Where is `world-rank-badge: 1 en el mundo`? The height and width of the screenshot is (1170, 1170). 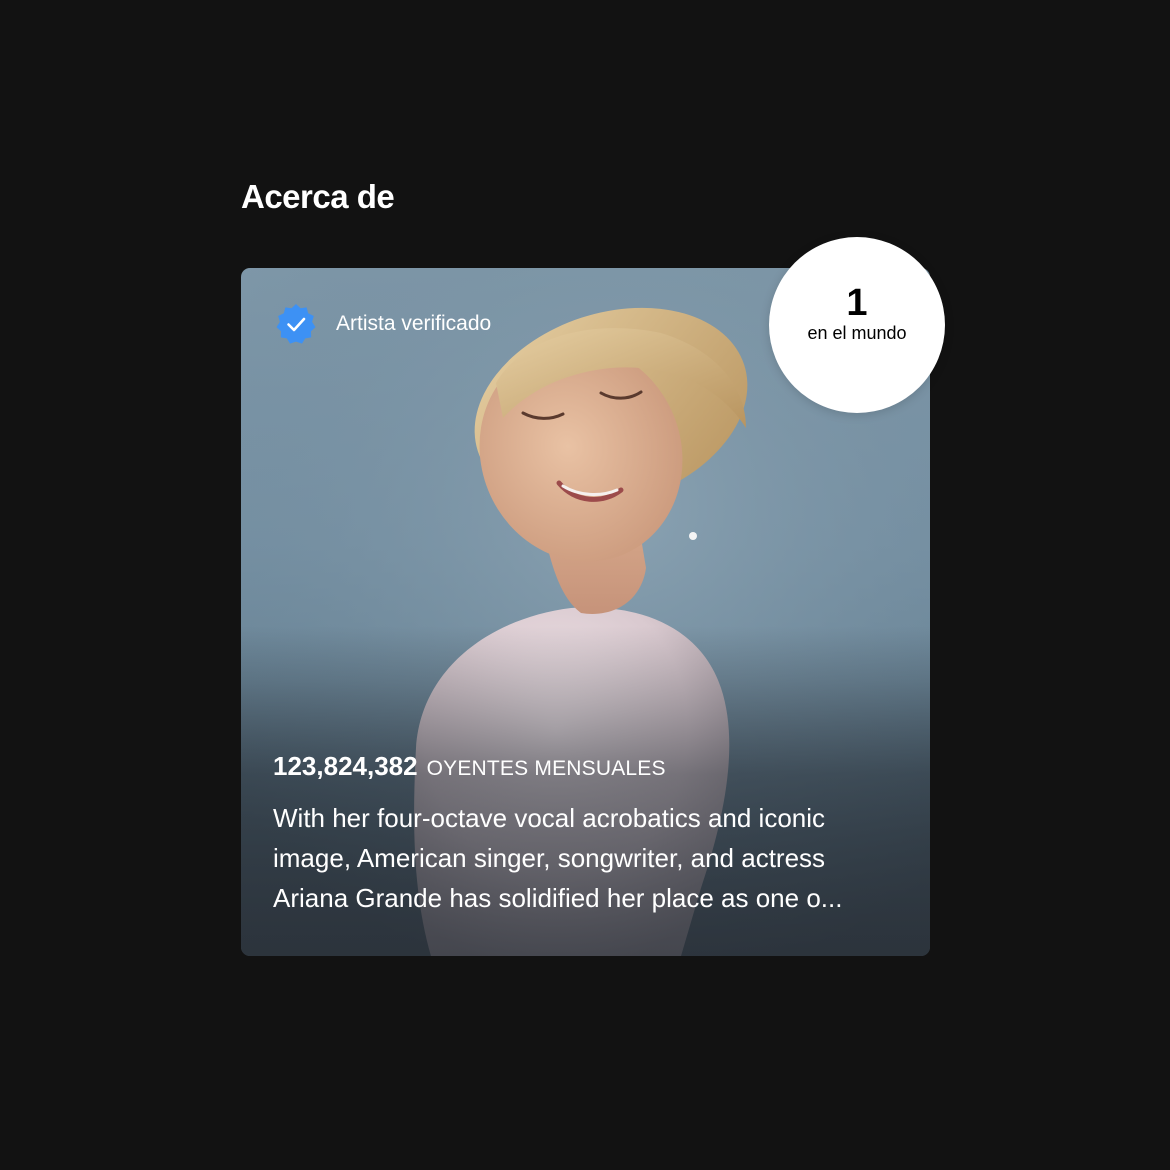
world-rank-badge: 1 en el mundo is located at coordinates (857, 325).